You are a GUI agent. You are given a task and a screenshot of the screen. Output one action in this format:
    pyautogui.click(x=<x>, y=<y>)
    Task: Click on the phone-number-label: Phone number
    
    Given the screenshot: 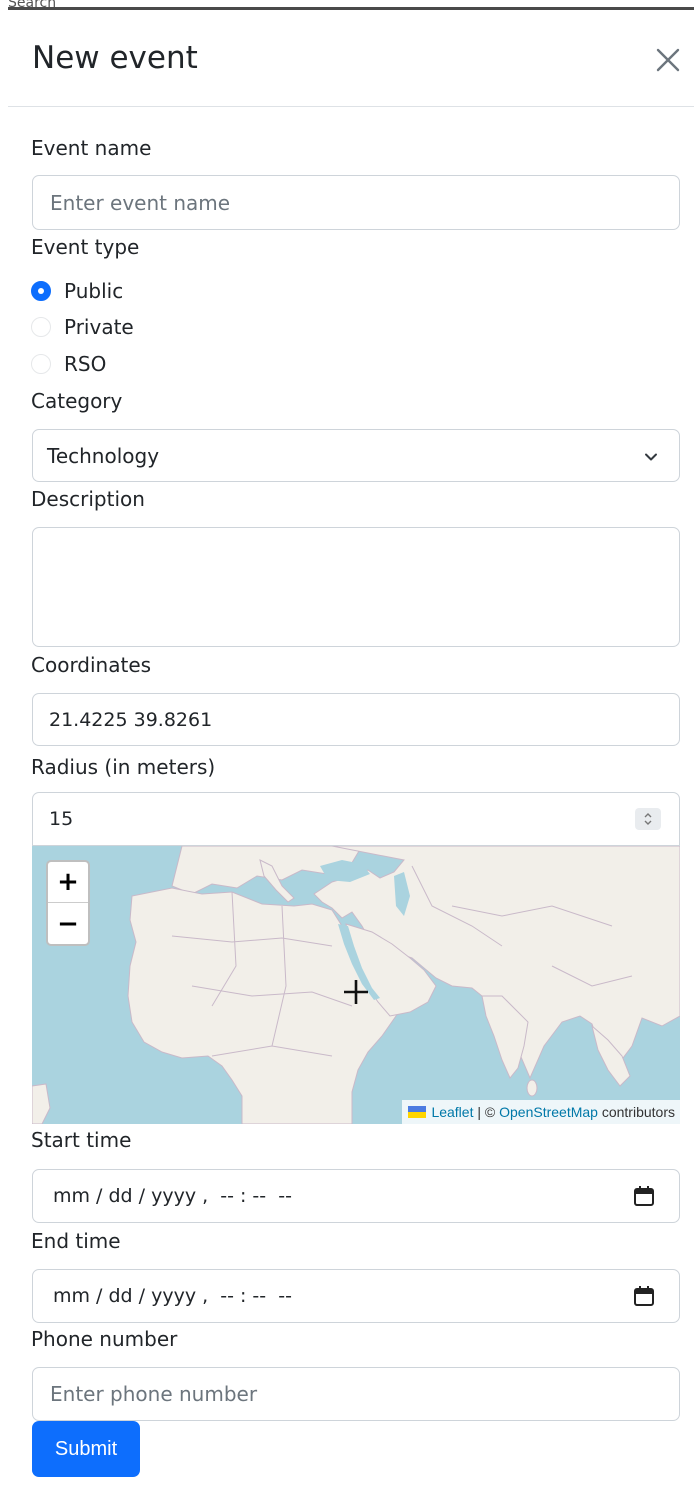 What is the action you would take?
    pyautogui.click(x=104, y=1339)
    